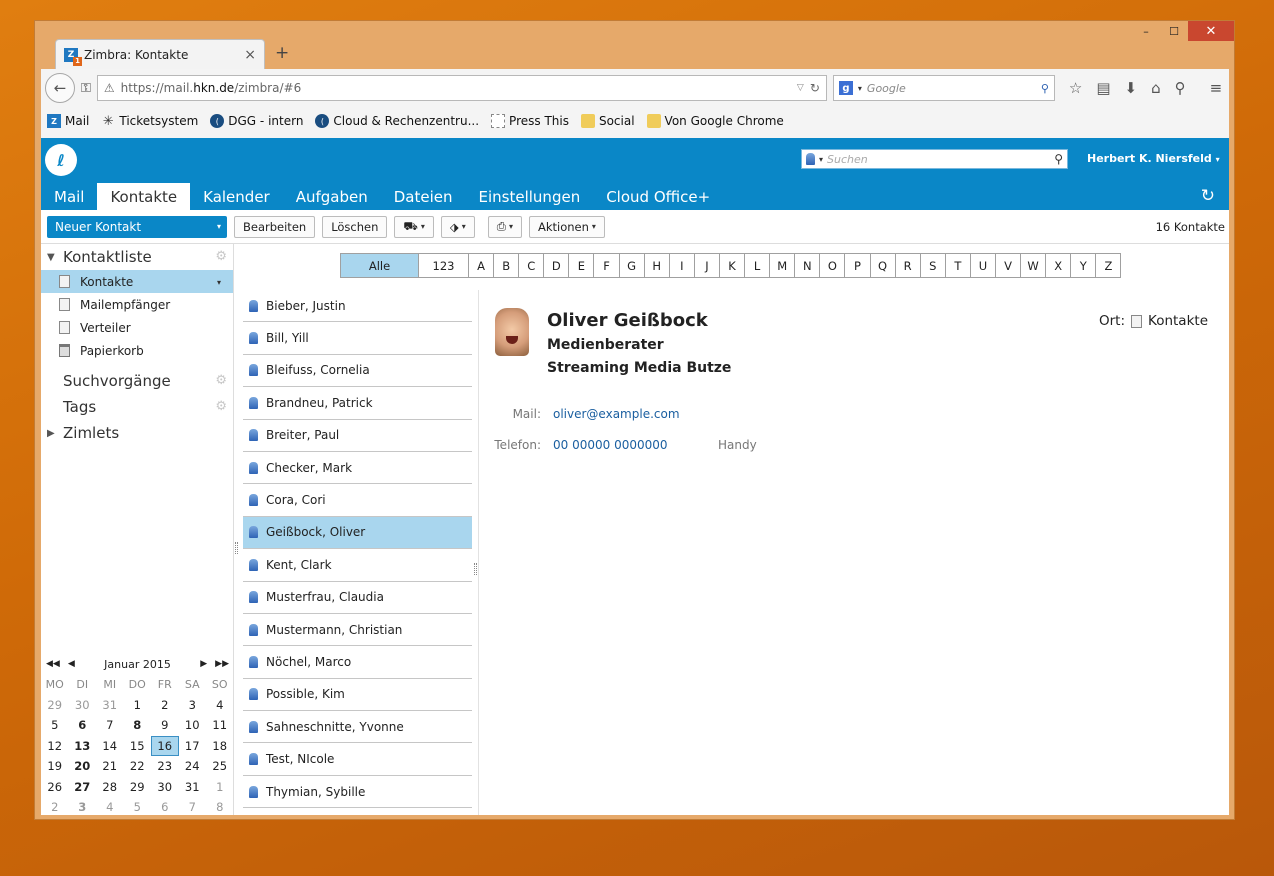 The height and width of the screenshot is (876, 1274). What do you see at coordinates (282, 53) in the screenshot?
I see `new-tab-button: +` at bounding box center [282, 53].